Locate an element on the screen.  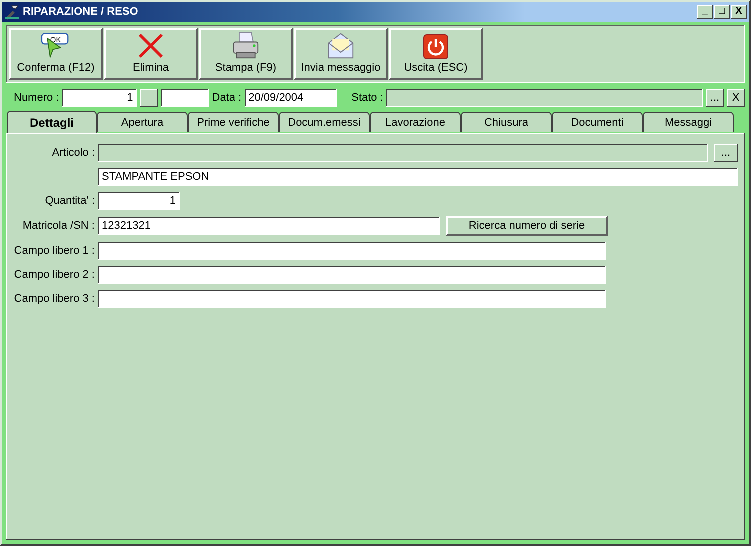
stato-label: Stato : is located at coordinates (368, 98).